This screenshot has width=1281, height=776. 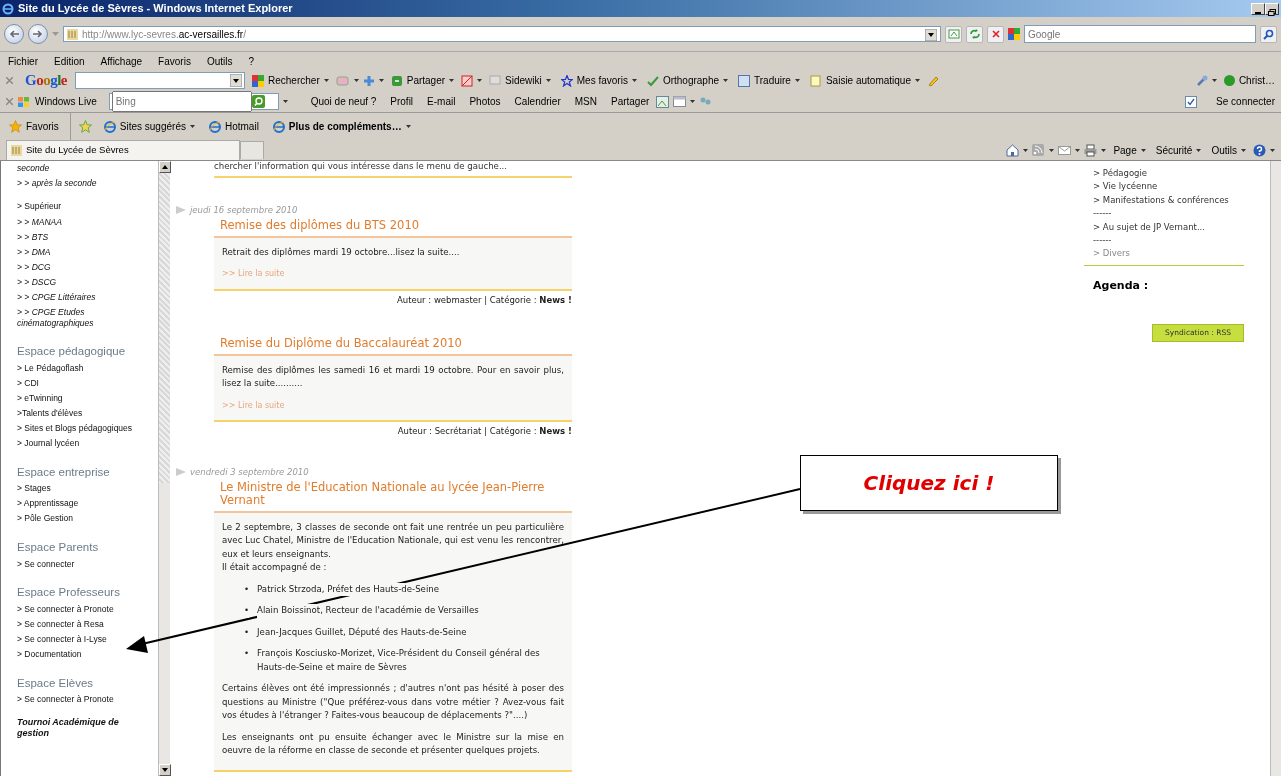 What do you see at coordinates (251, 61) in the screenshot?
I see `menu-item: ?` at bounding box center [251, 61].